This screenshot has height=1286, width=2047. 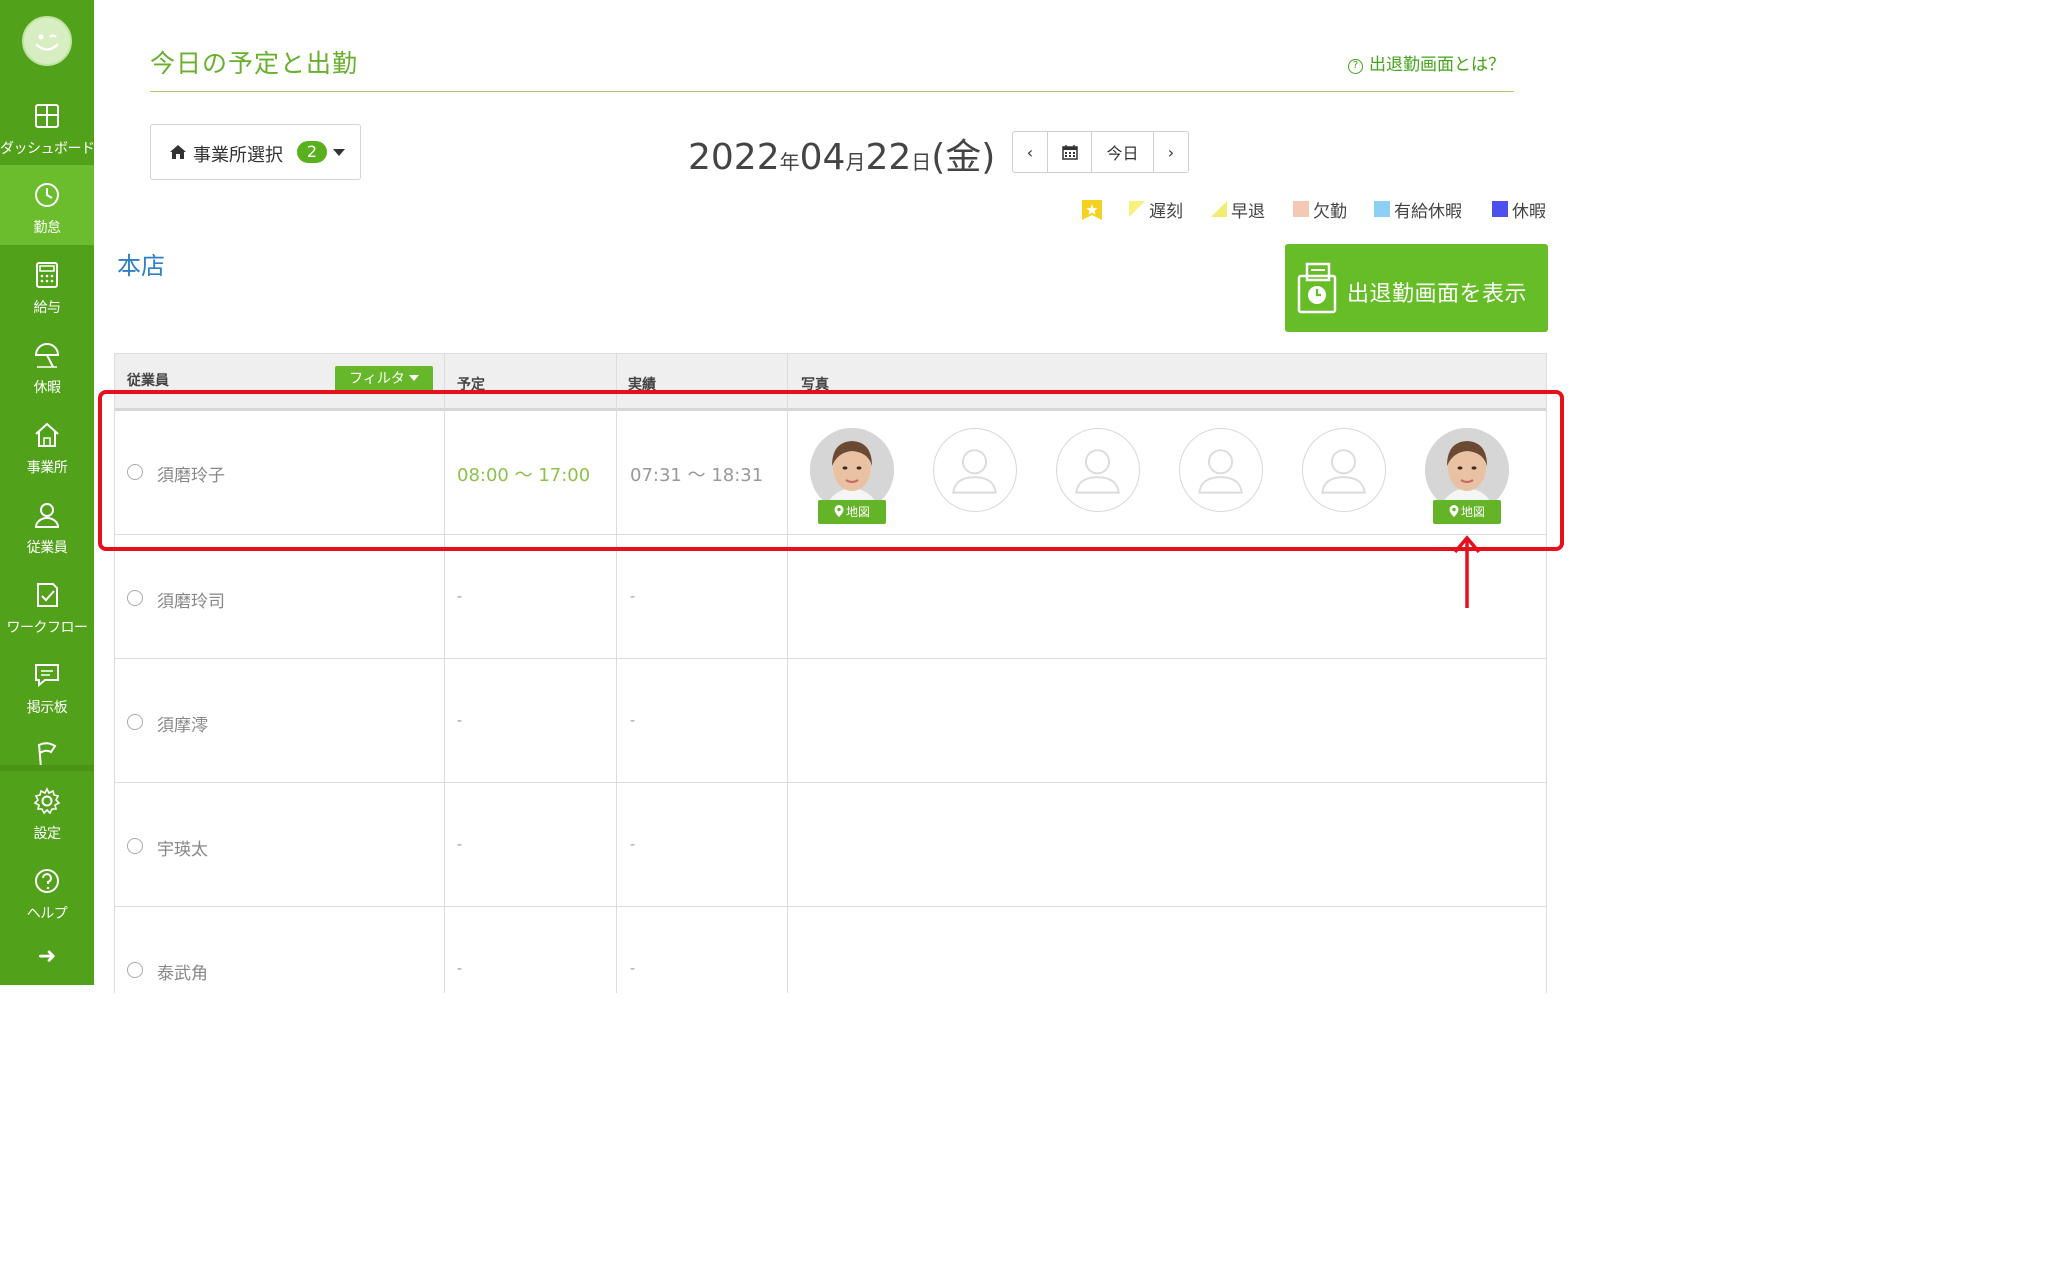 I want to click on table-row: 宇瑛太 - -, so click(x=830, y=844).